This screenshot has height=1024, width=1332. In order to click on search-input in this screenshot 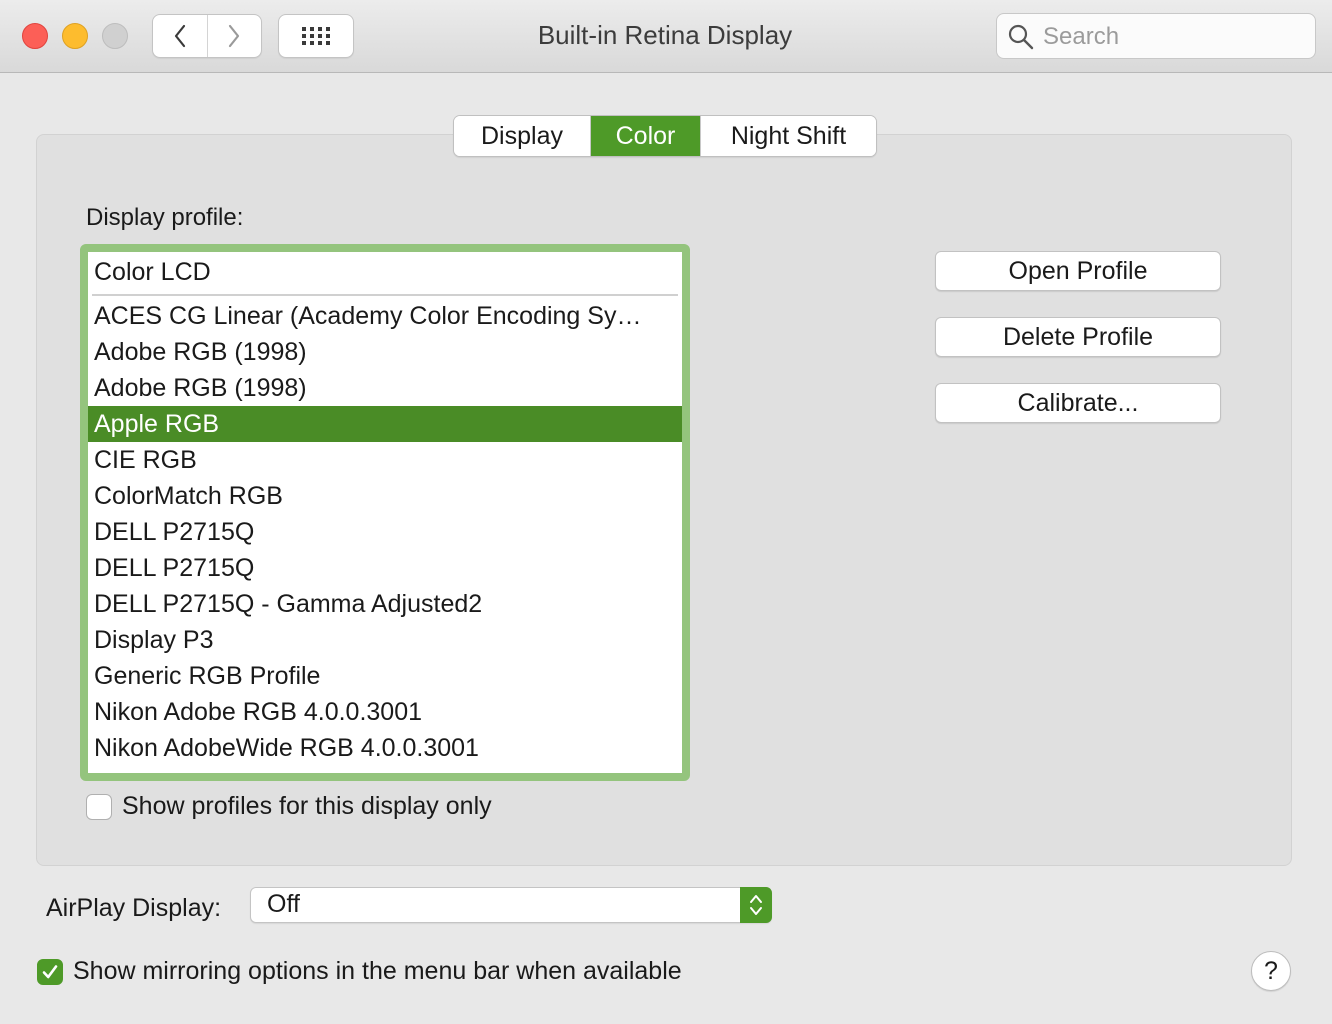, I will do `click(1173, 37)`.